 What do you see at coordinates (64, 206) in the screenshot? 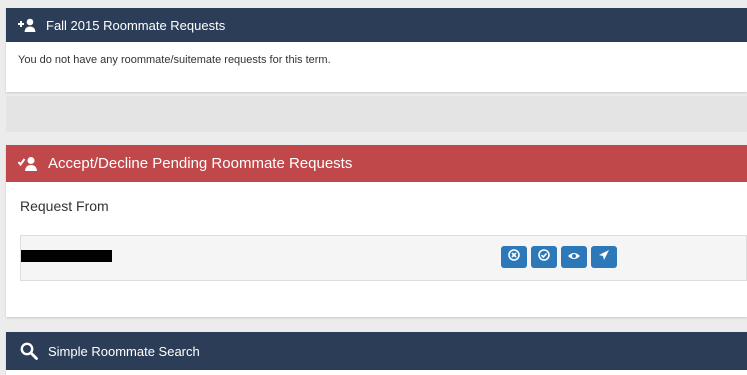
I see `request-from-label: Request From` at bounding box center [64, 206].